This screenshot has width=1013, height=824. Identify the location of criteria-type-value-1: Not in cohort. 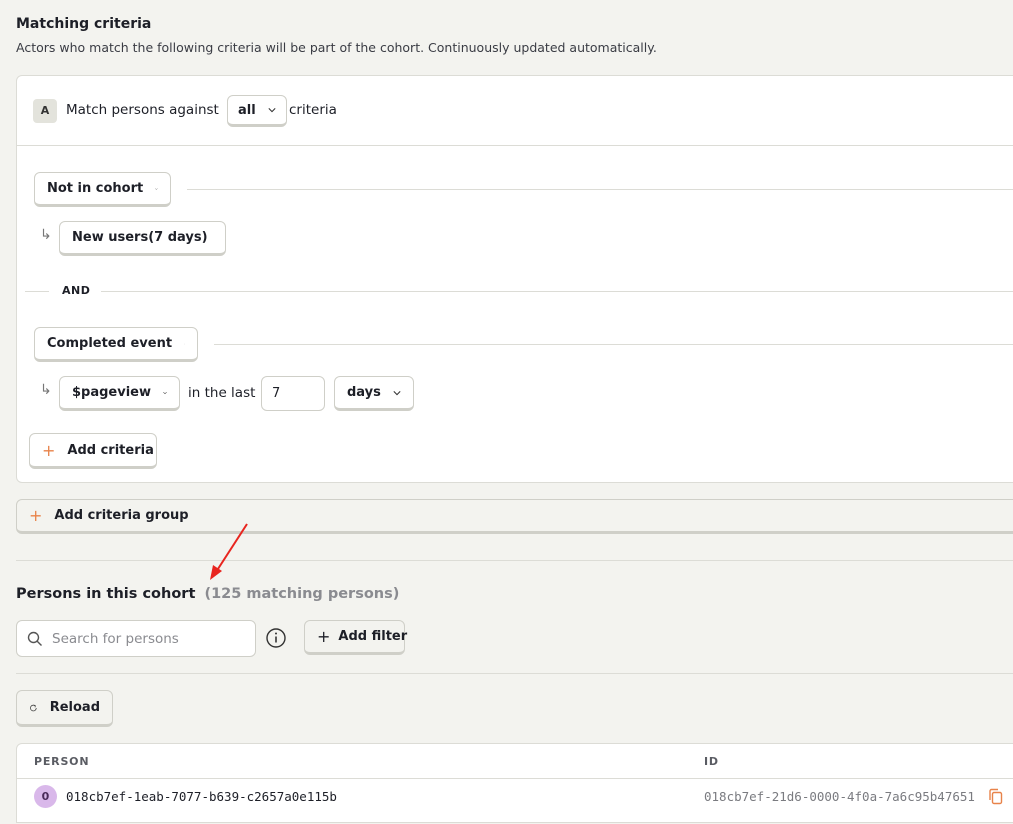
(95, 188).